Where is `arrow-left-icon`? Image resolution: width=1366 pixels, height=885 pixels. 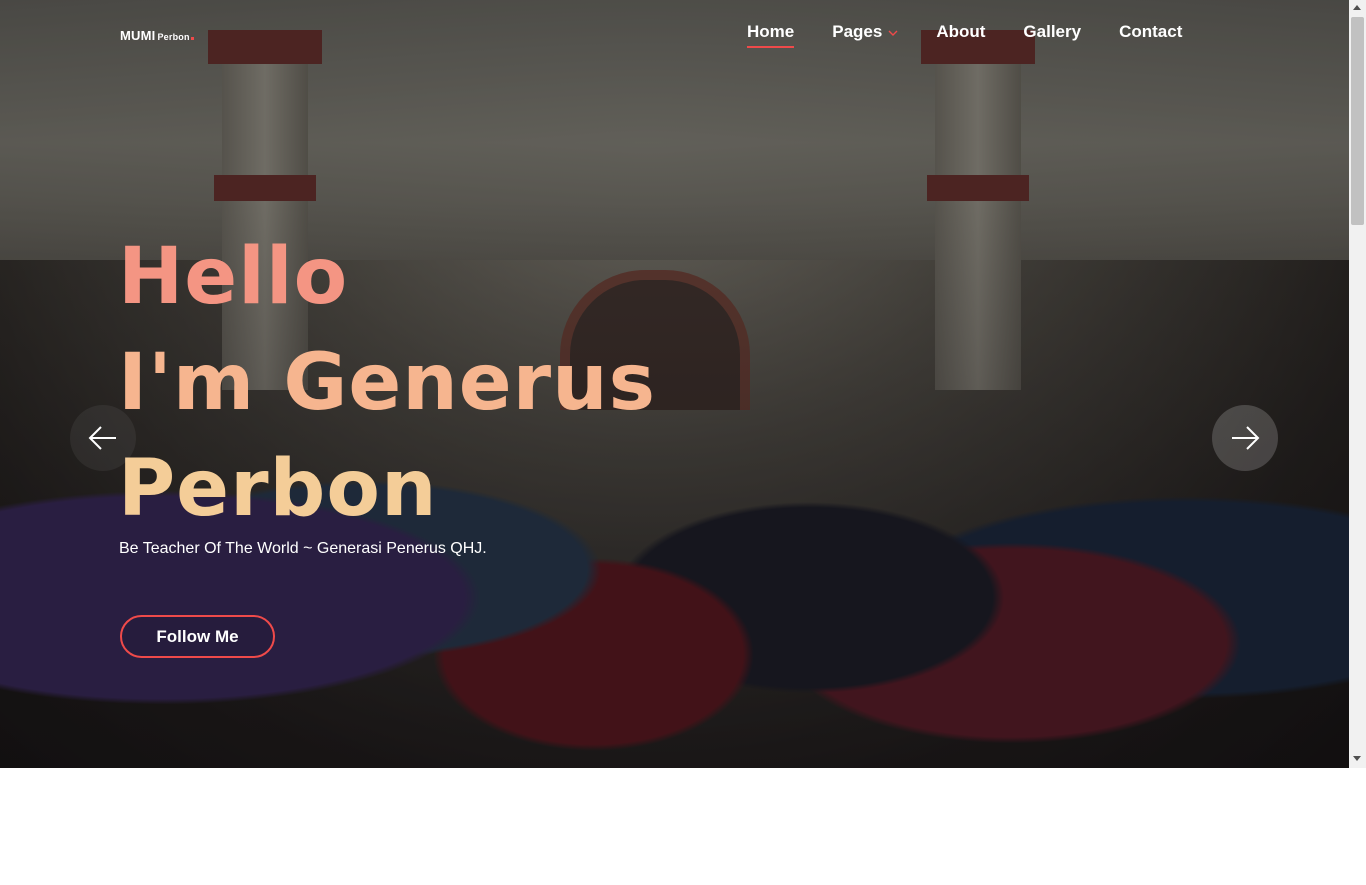 arrow-left-icon is located at coordinates (102, 438).